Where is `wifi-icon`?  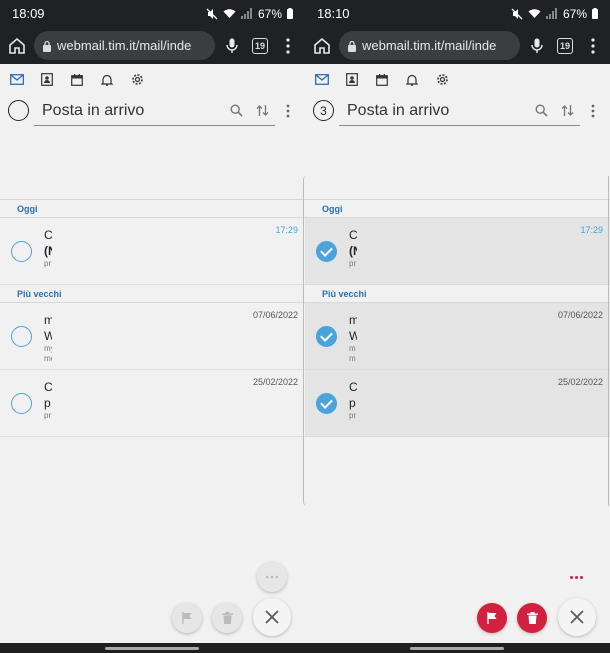
wifi-icon is located at coordinates (534, 13).